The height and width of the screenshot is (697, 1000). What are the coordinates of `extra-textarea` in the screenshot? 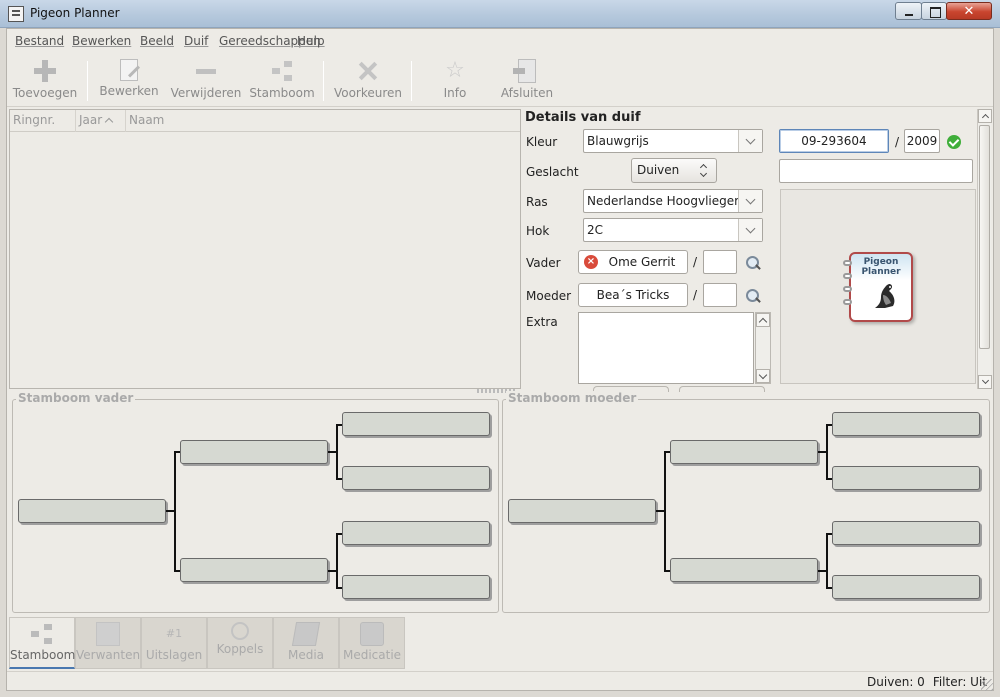 It's located at (666, 348).